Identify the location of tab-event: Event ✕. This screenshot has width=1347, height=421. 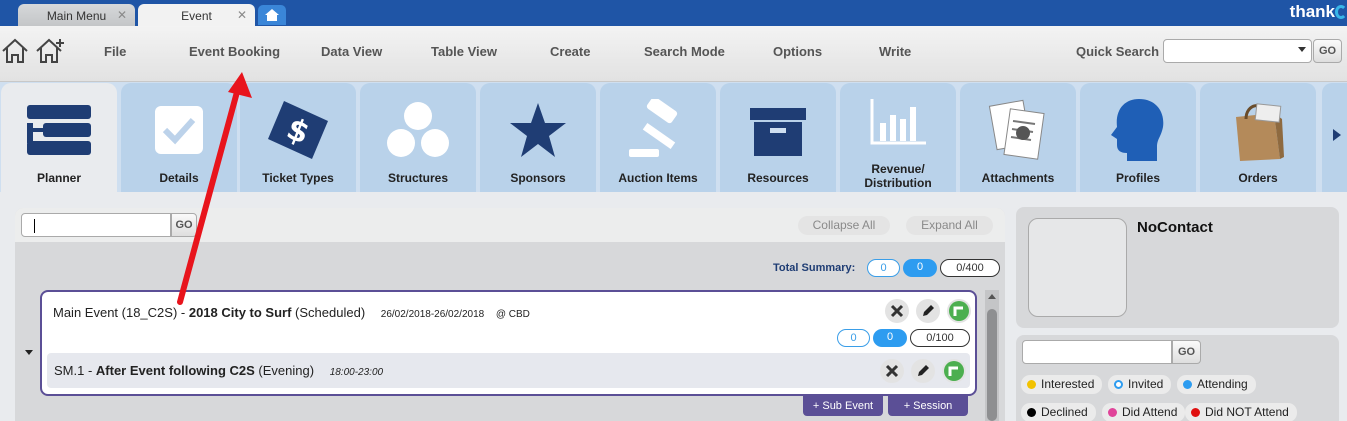
(196, 15).